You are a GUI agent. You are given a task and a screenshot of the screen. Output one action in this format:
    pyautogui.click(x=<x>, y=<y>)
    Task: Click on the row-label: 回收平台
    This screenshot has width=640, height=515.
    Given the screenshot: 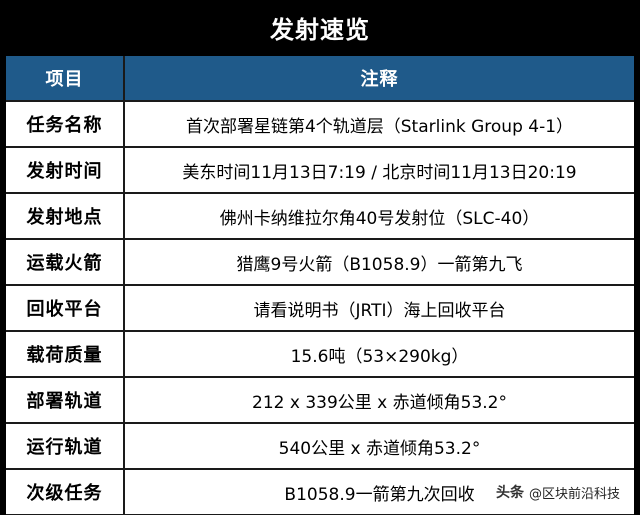 What is the action you would take?
    pyautogui.click(x=64, y=308)
    